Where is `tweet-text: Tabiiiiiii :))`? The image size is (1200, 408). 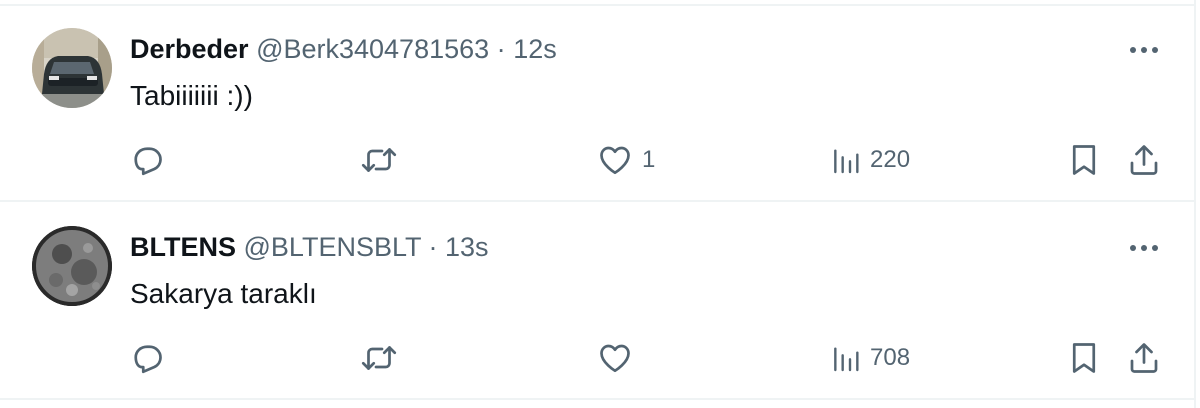 tweet-text: Tabiiiiiii :)) is located at coordinates (191, 95).